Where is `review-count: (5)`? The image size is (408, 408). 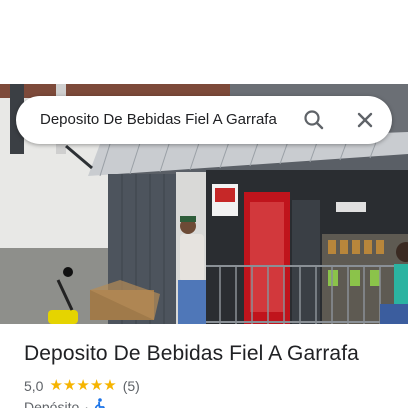 review-count: (5) is located at coordinates (131, 386).